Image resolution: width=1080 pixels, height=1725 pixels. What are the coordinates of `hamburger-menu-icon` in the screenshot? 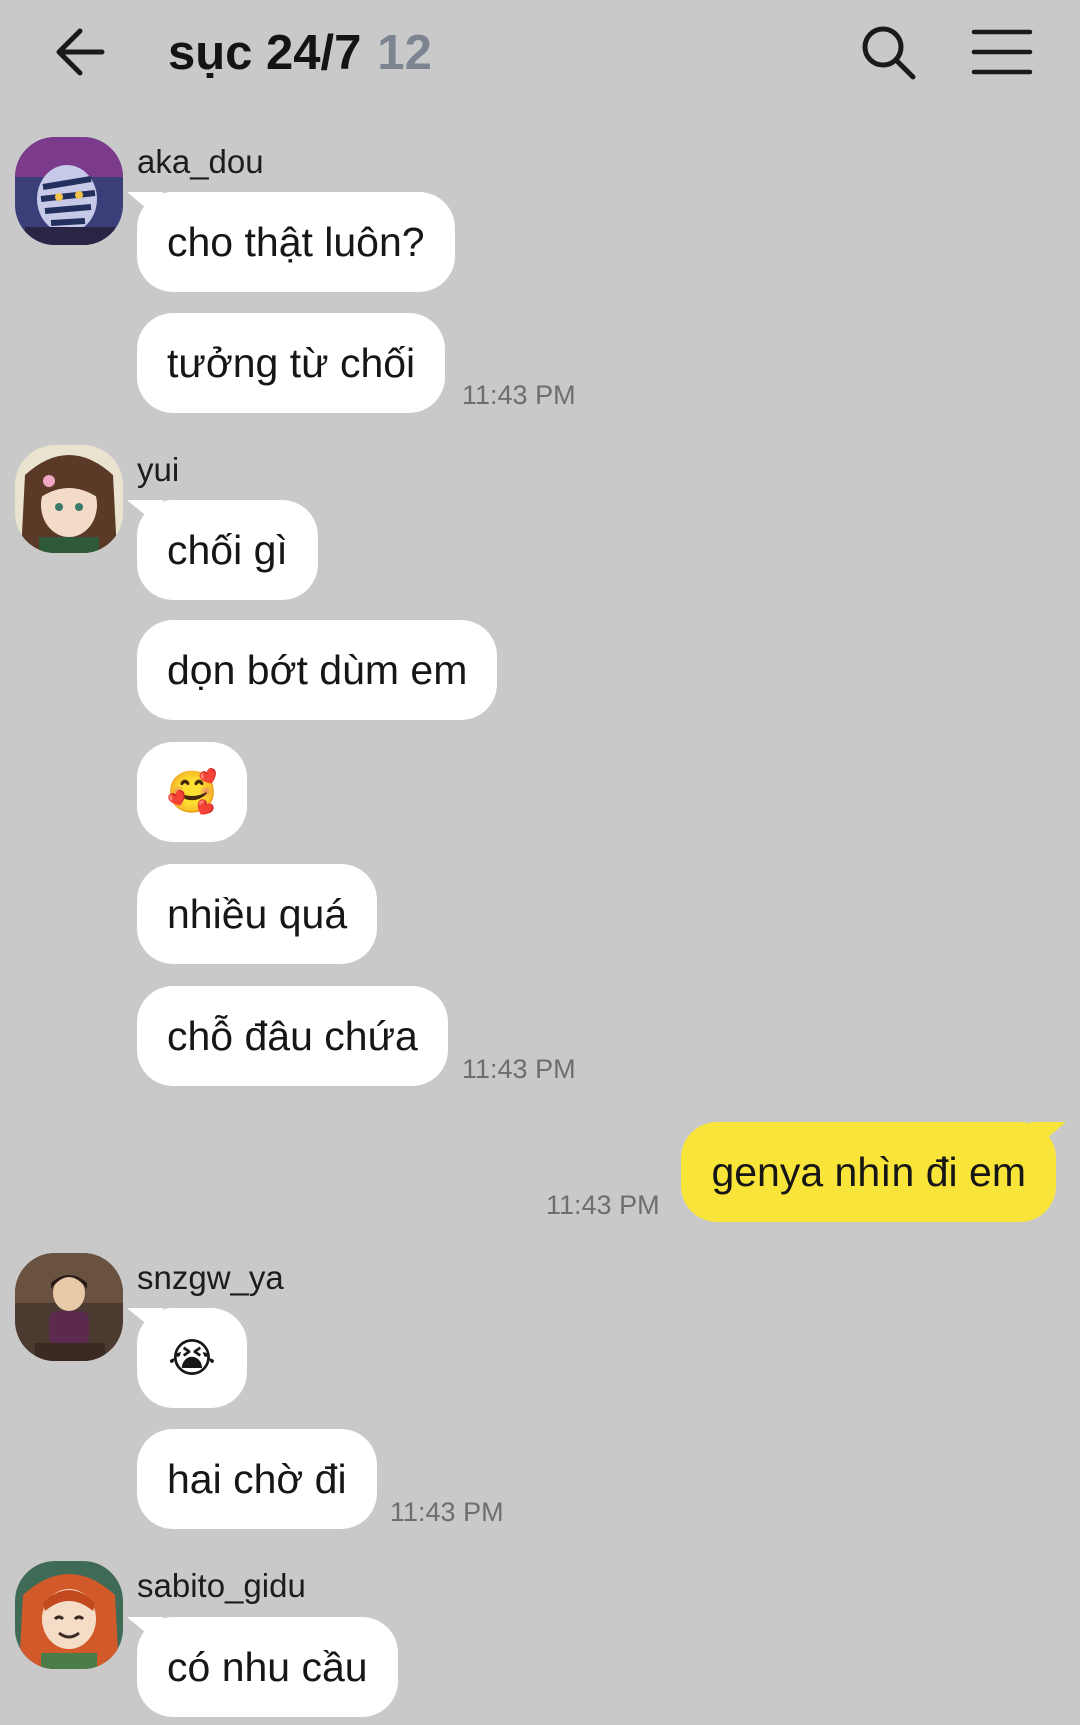 It's located at (1002, 52).